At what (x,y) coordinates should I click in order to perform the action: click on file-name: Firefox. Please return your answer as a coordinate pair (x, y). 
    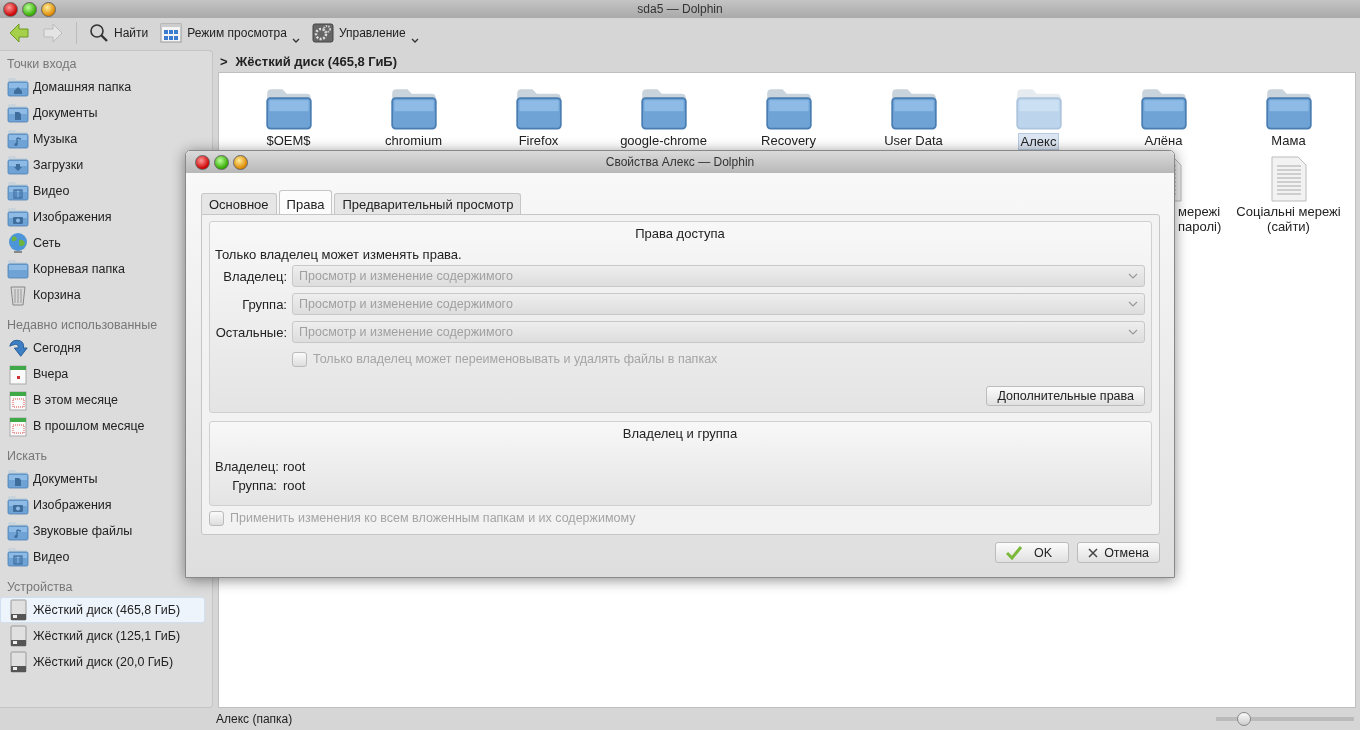
    Looking at the image, I should click on (538, 140).